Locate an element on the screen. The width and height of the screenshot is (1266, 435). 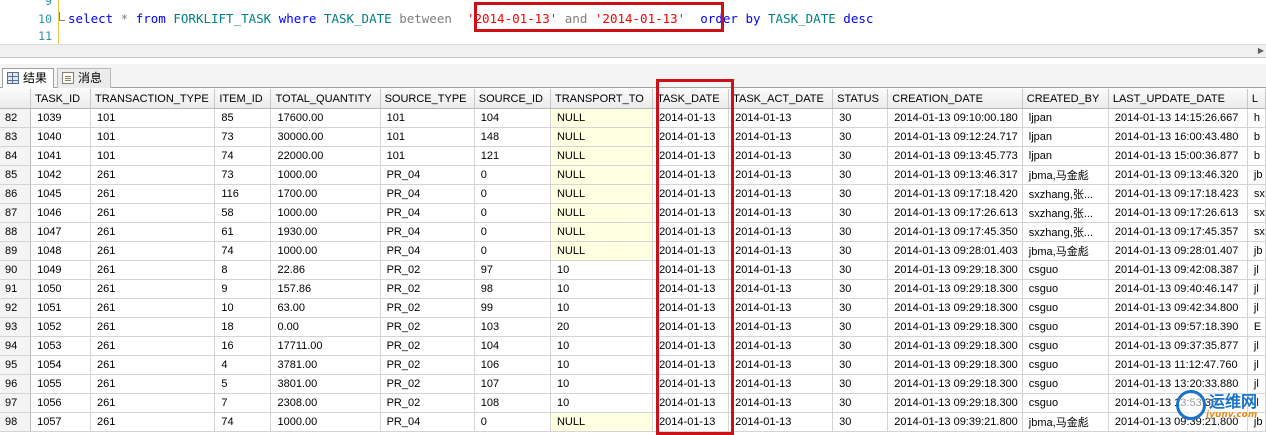
row-number: 82 is located at coordinates (16, 118).